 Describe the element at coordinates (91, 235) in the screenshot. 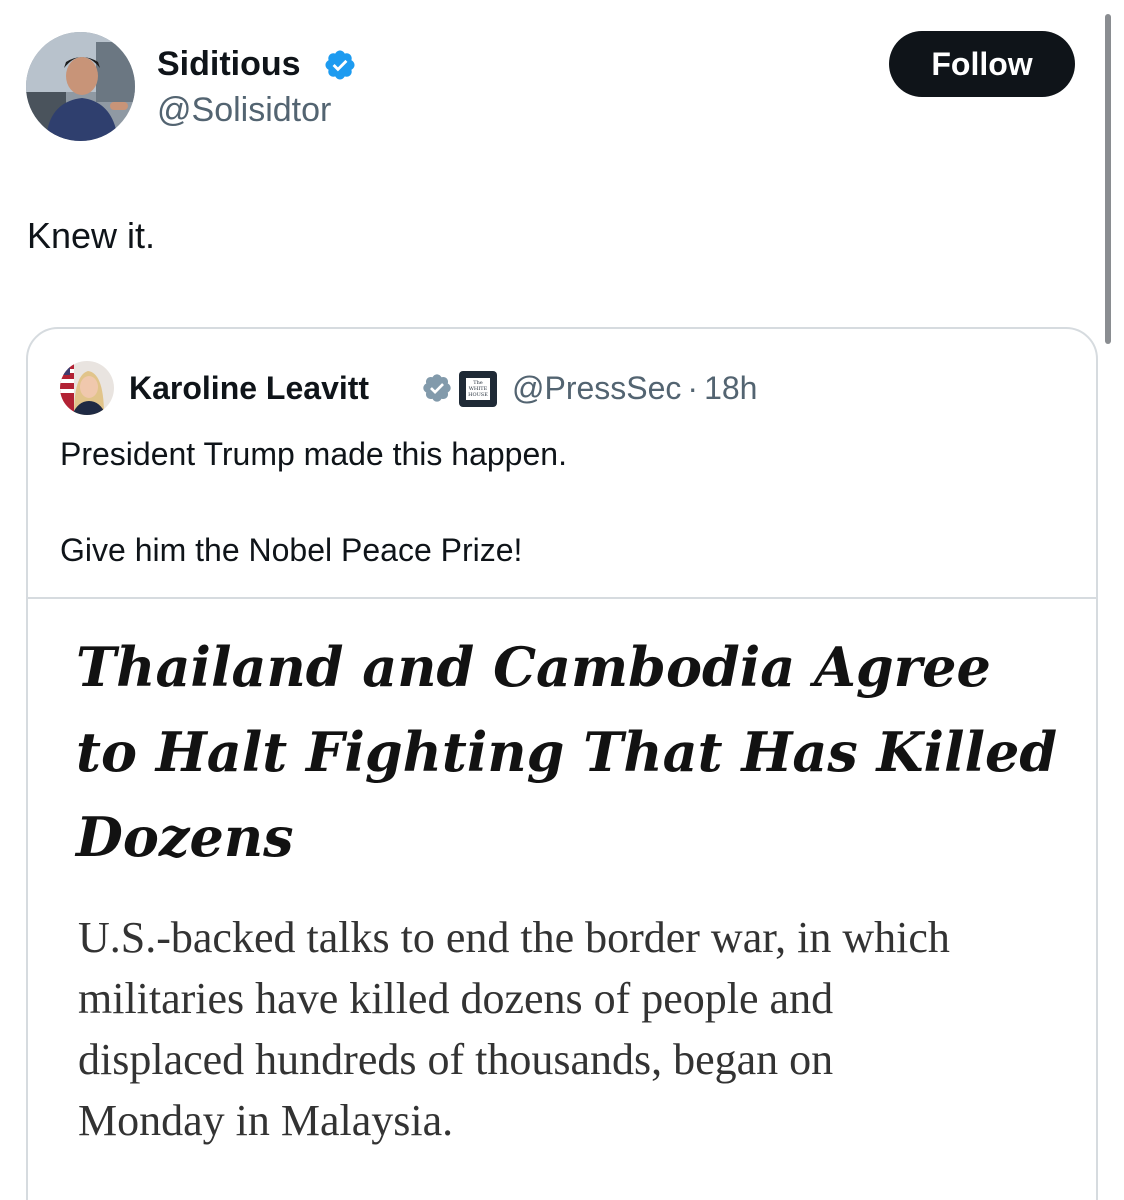

I see `tweet-text: Knew it.` at that location.